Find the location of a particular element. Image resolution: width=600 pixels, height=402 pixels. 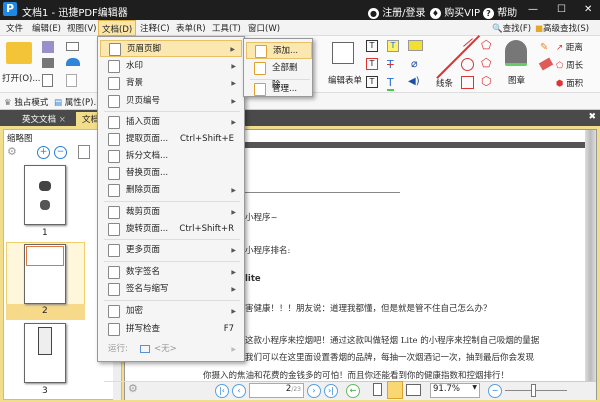

zoom-in-icon: + is located at coordinates (43, 152).